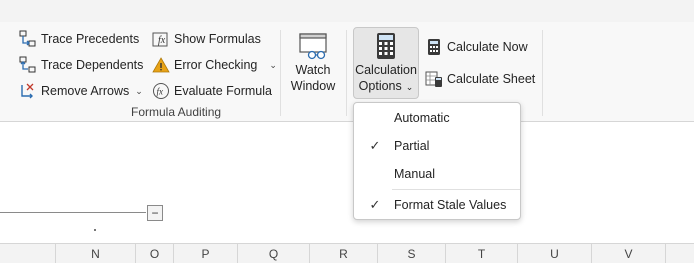  I want to click on show-formulas-label: Show Formulas, so click(217, 39).